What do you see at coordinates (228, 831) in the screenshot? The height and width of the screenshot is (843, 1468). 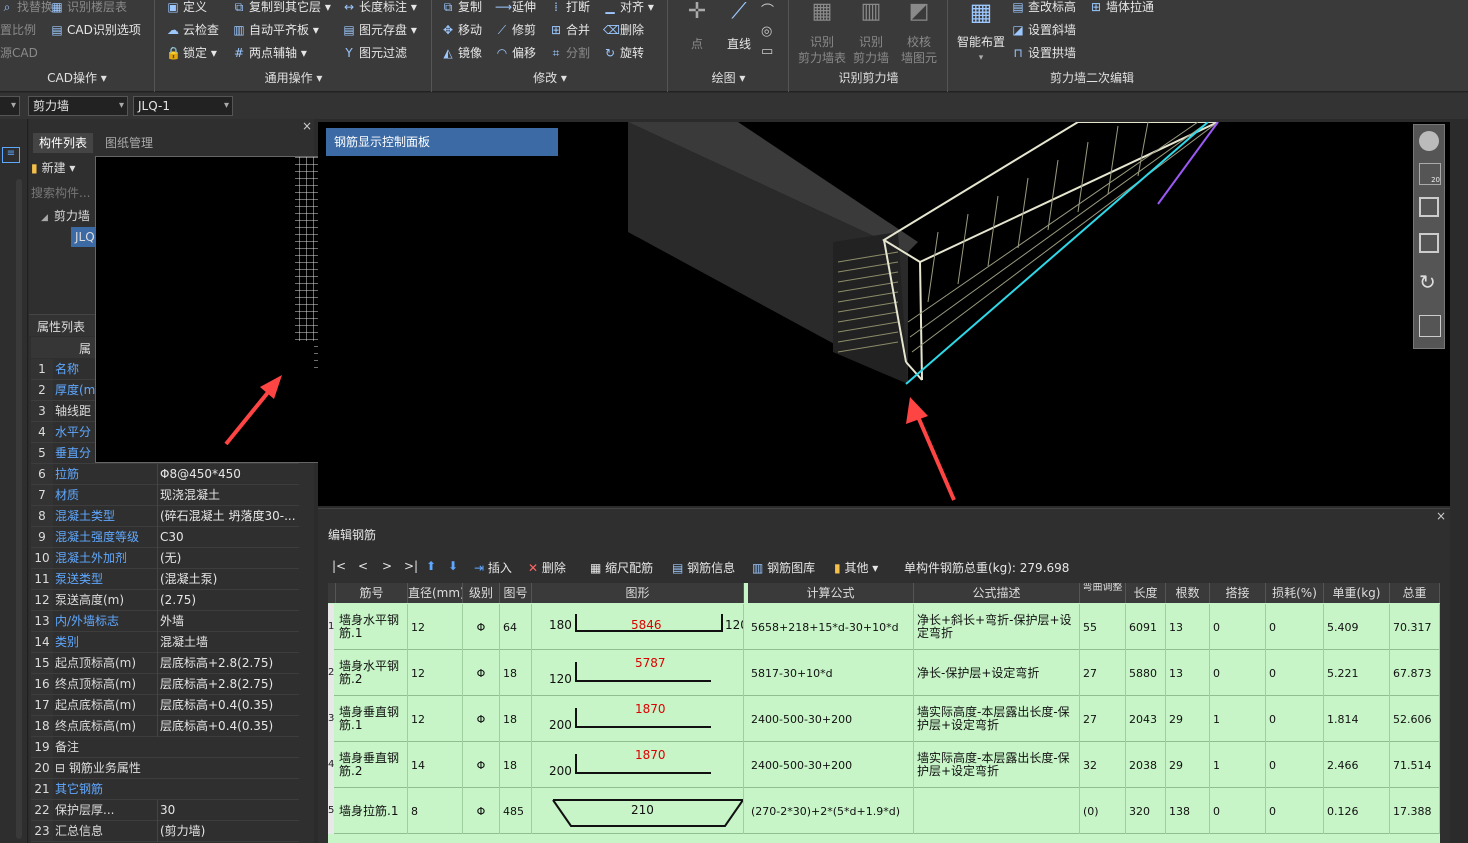 I see `prop-value: (剪力墙)` at bounding box center [228, 831].